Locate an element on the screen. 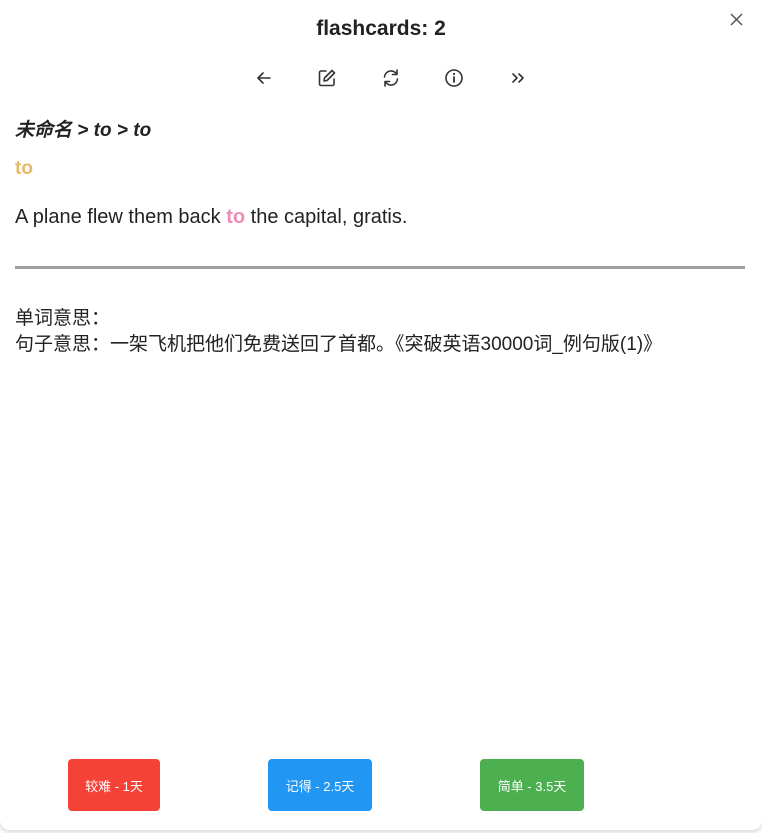  double-chevron-right-icon is located at coordinates (517, 78).